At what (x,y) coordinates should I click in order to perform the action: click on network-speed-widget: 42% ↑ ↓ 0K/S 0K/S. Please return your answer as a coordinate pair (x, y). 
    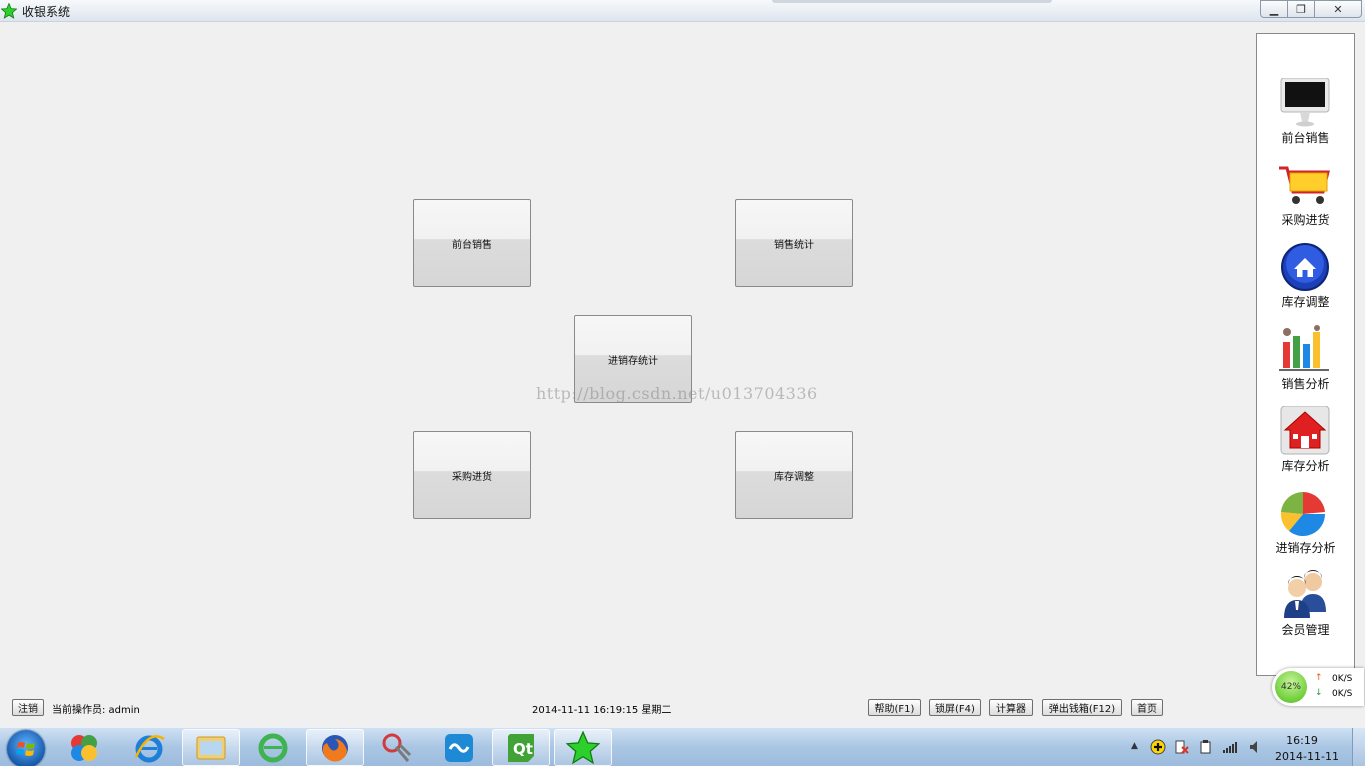
    Looking at the image, I should click on (1318, 687).